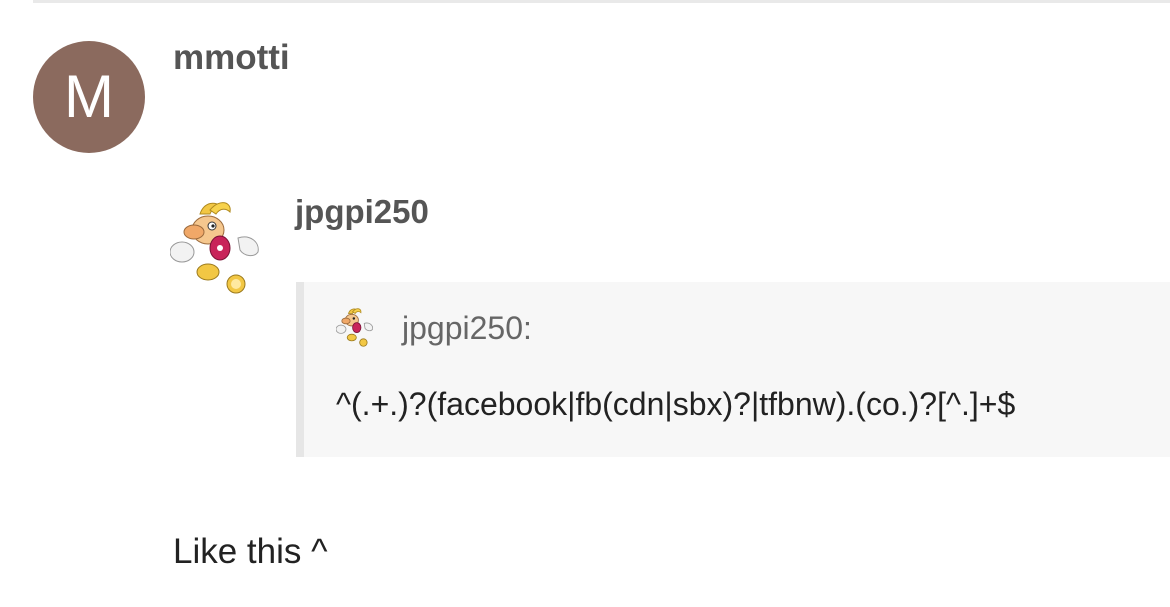 The image size is (1170, 607). Describe the element at coordinates (250, 551) in the screenshot. I see `reply-text: Like this ^` at that location.